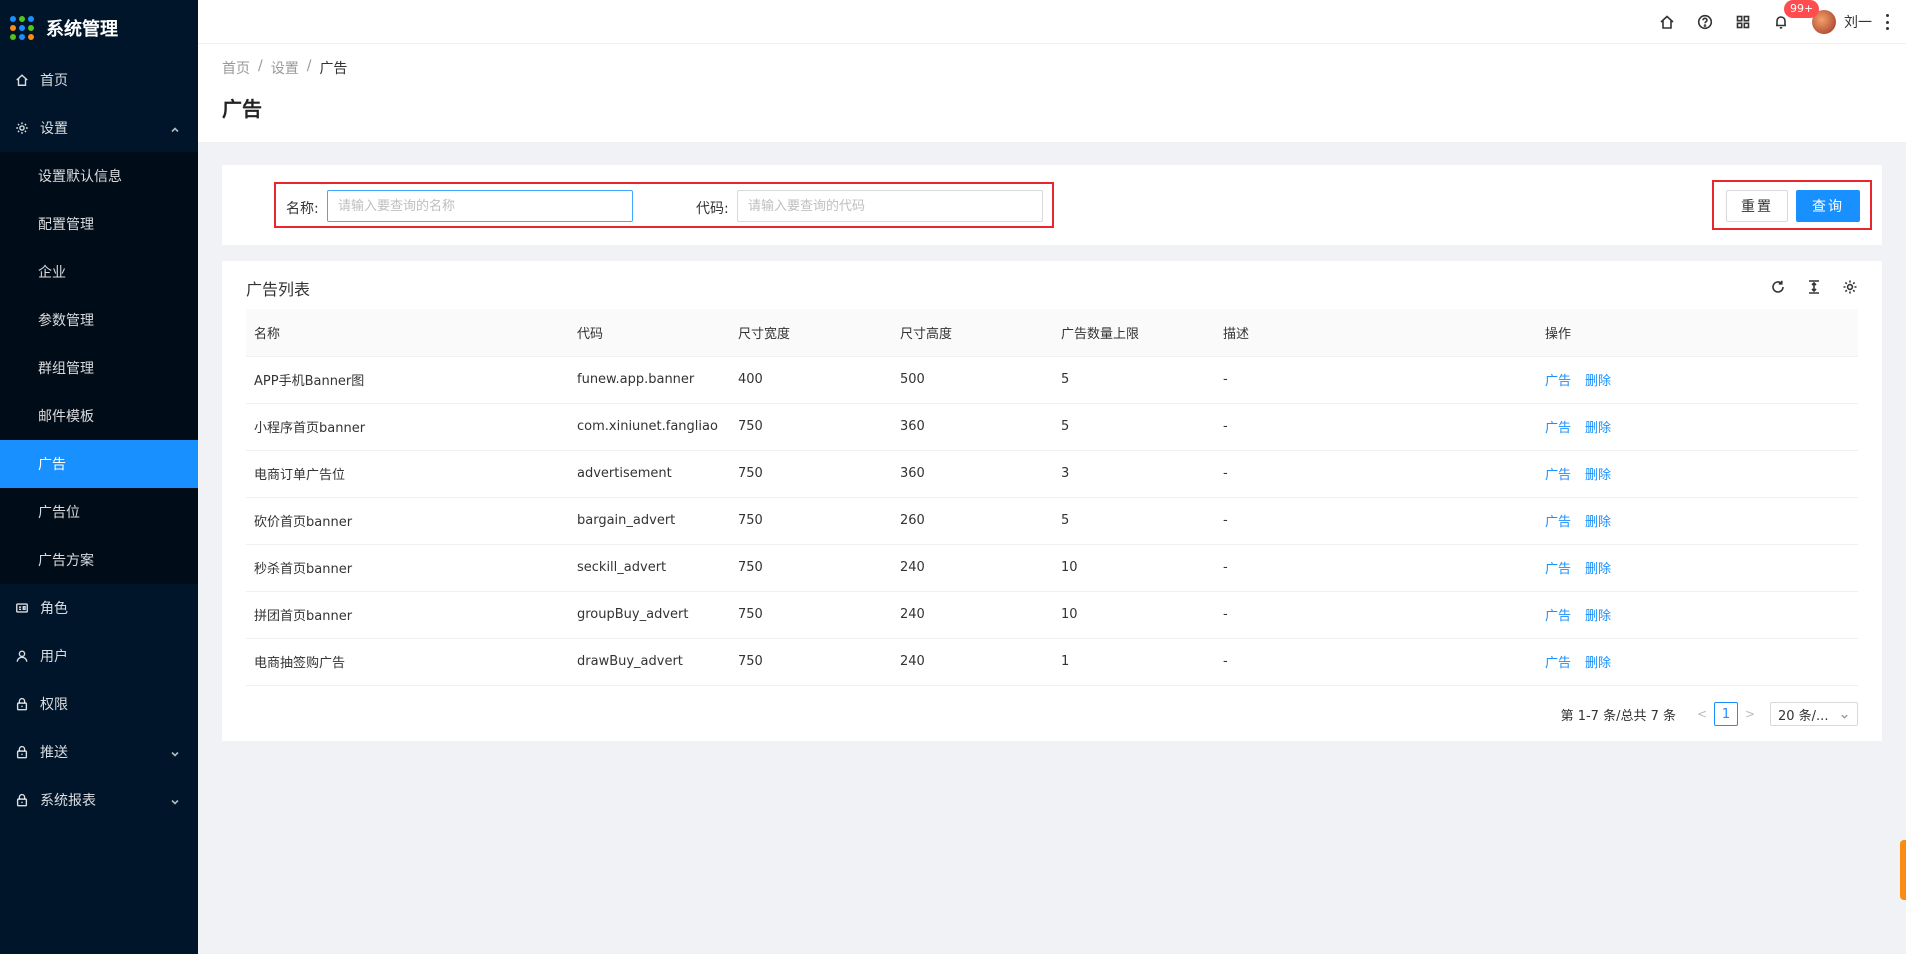 The image size is (1906, 954). Describe the element at coordinates (99, 464) in the screenshot. I see `sidebar-item-ads: 广告` at that location.